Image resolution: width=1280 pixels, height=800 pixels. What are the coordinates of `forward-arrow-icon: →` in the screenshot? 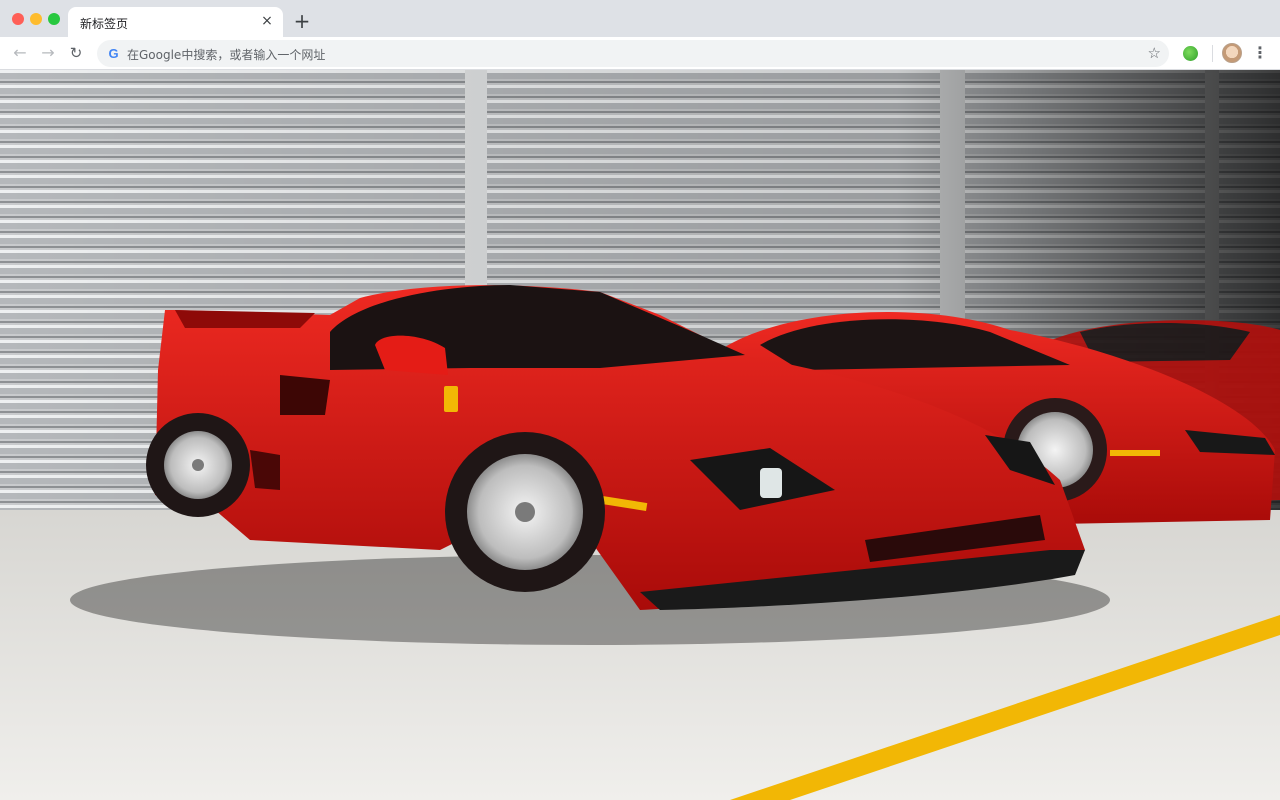 It's located at (48, 53).